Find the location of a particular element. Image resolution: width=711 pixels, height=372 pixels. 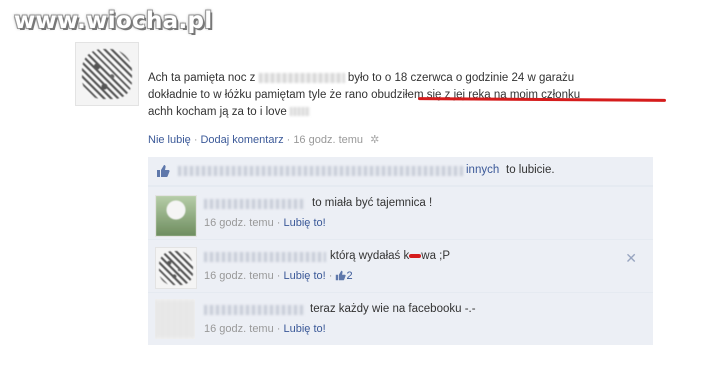

comment-text: którą wydałaś k wa ;P is located at coordinates (390, 256).